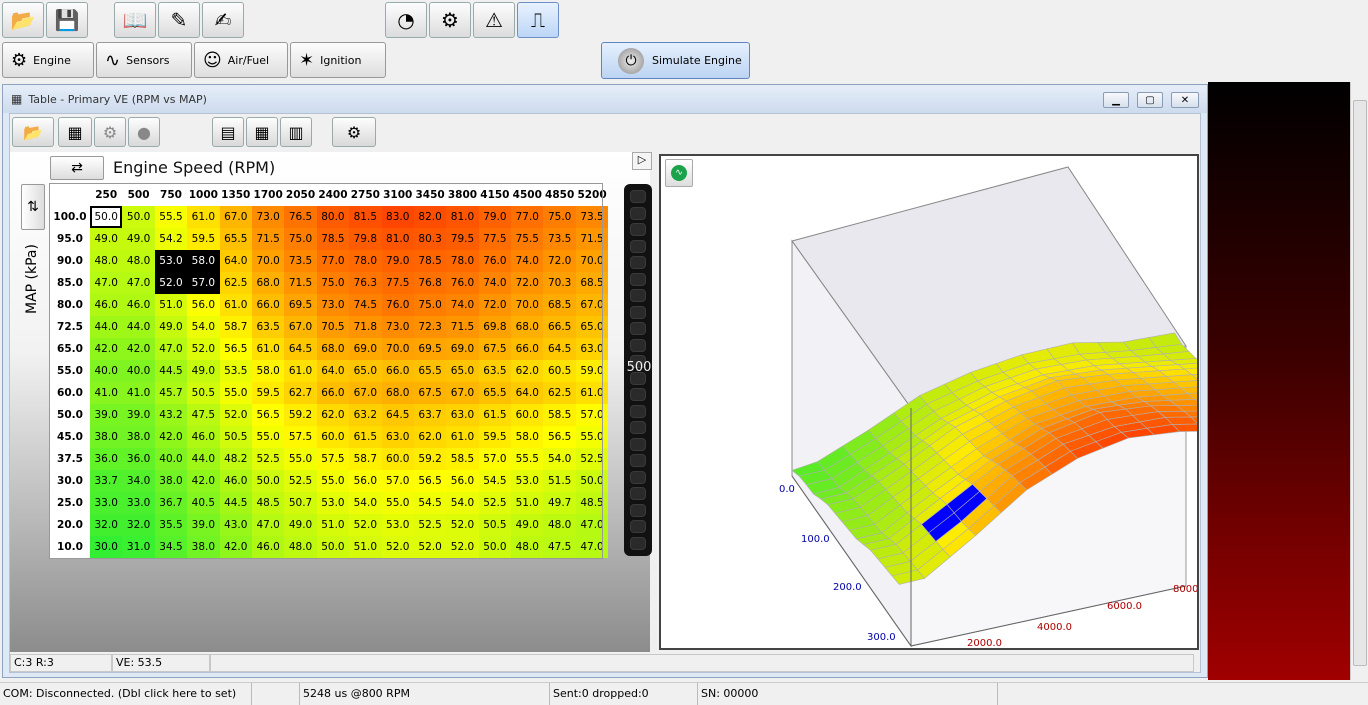 The height and width of the screenshot is (705, 1368). What do you see at coordinates (430, 415) in the screenshot?
I see `ve-cell: 63.7` at bounding box center [430, 415].